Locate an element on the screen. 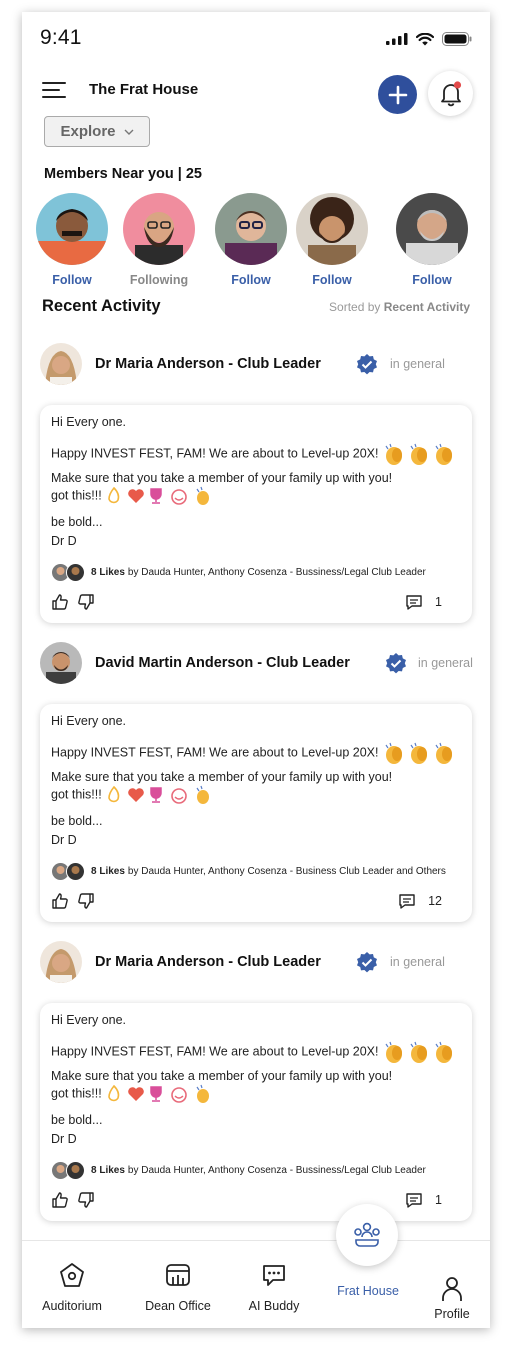 The width and height of the screenshot is (512, 1360). explore-label: Explore is located at coordinates (88, 131).